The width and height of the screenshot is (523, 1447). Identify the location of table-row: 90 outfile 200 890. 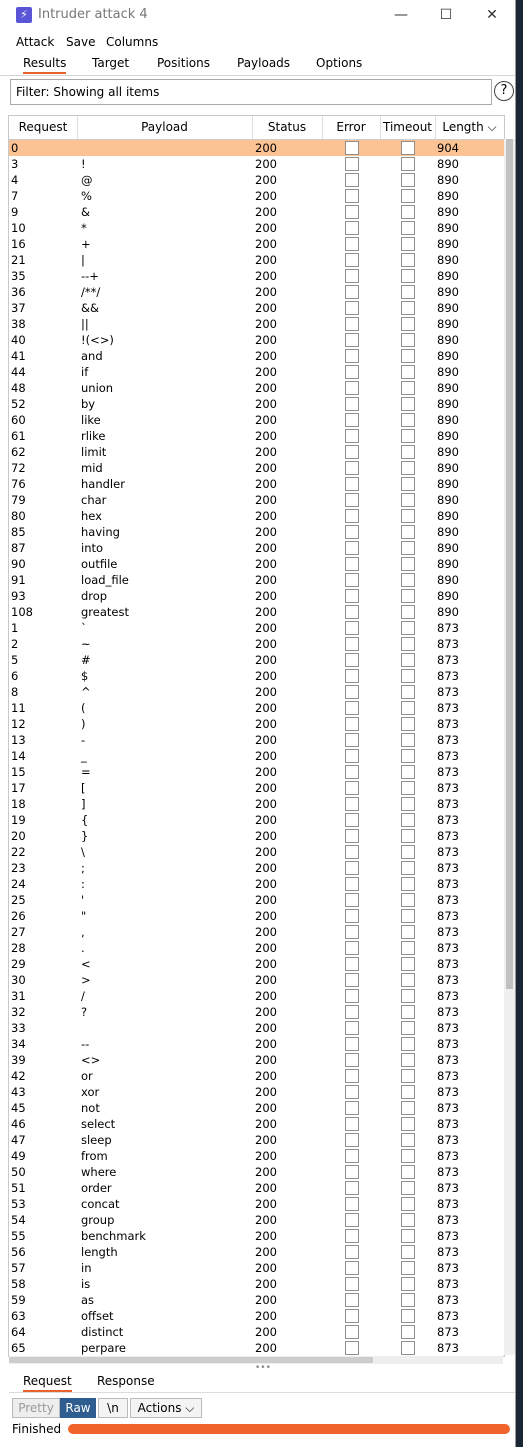
(256, 564).